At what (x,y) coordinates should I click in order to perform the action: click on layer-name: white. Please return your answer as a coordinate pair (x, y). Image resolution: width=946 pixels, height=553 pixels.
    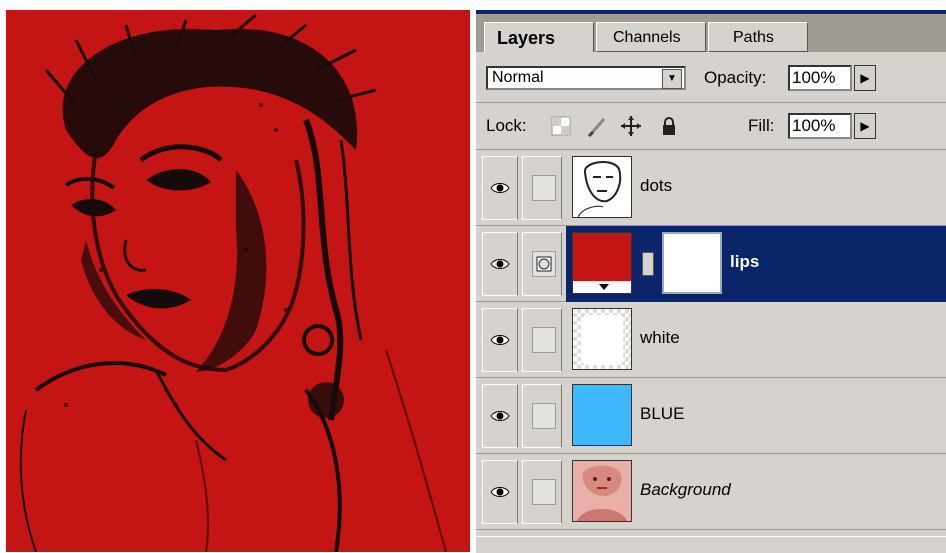
    Looking at the image, I should click on (660, 337).